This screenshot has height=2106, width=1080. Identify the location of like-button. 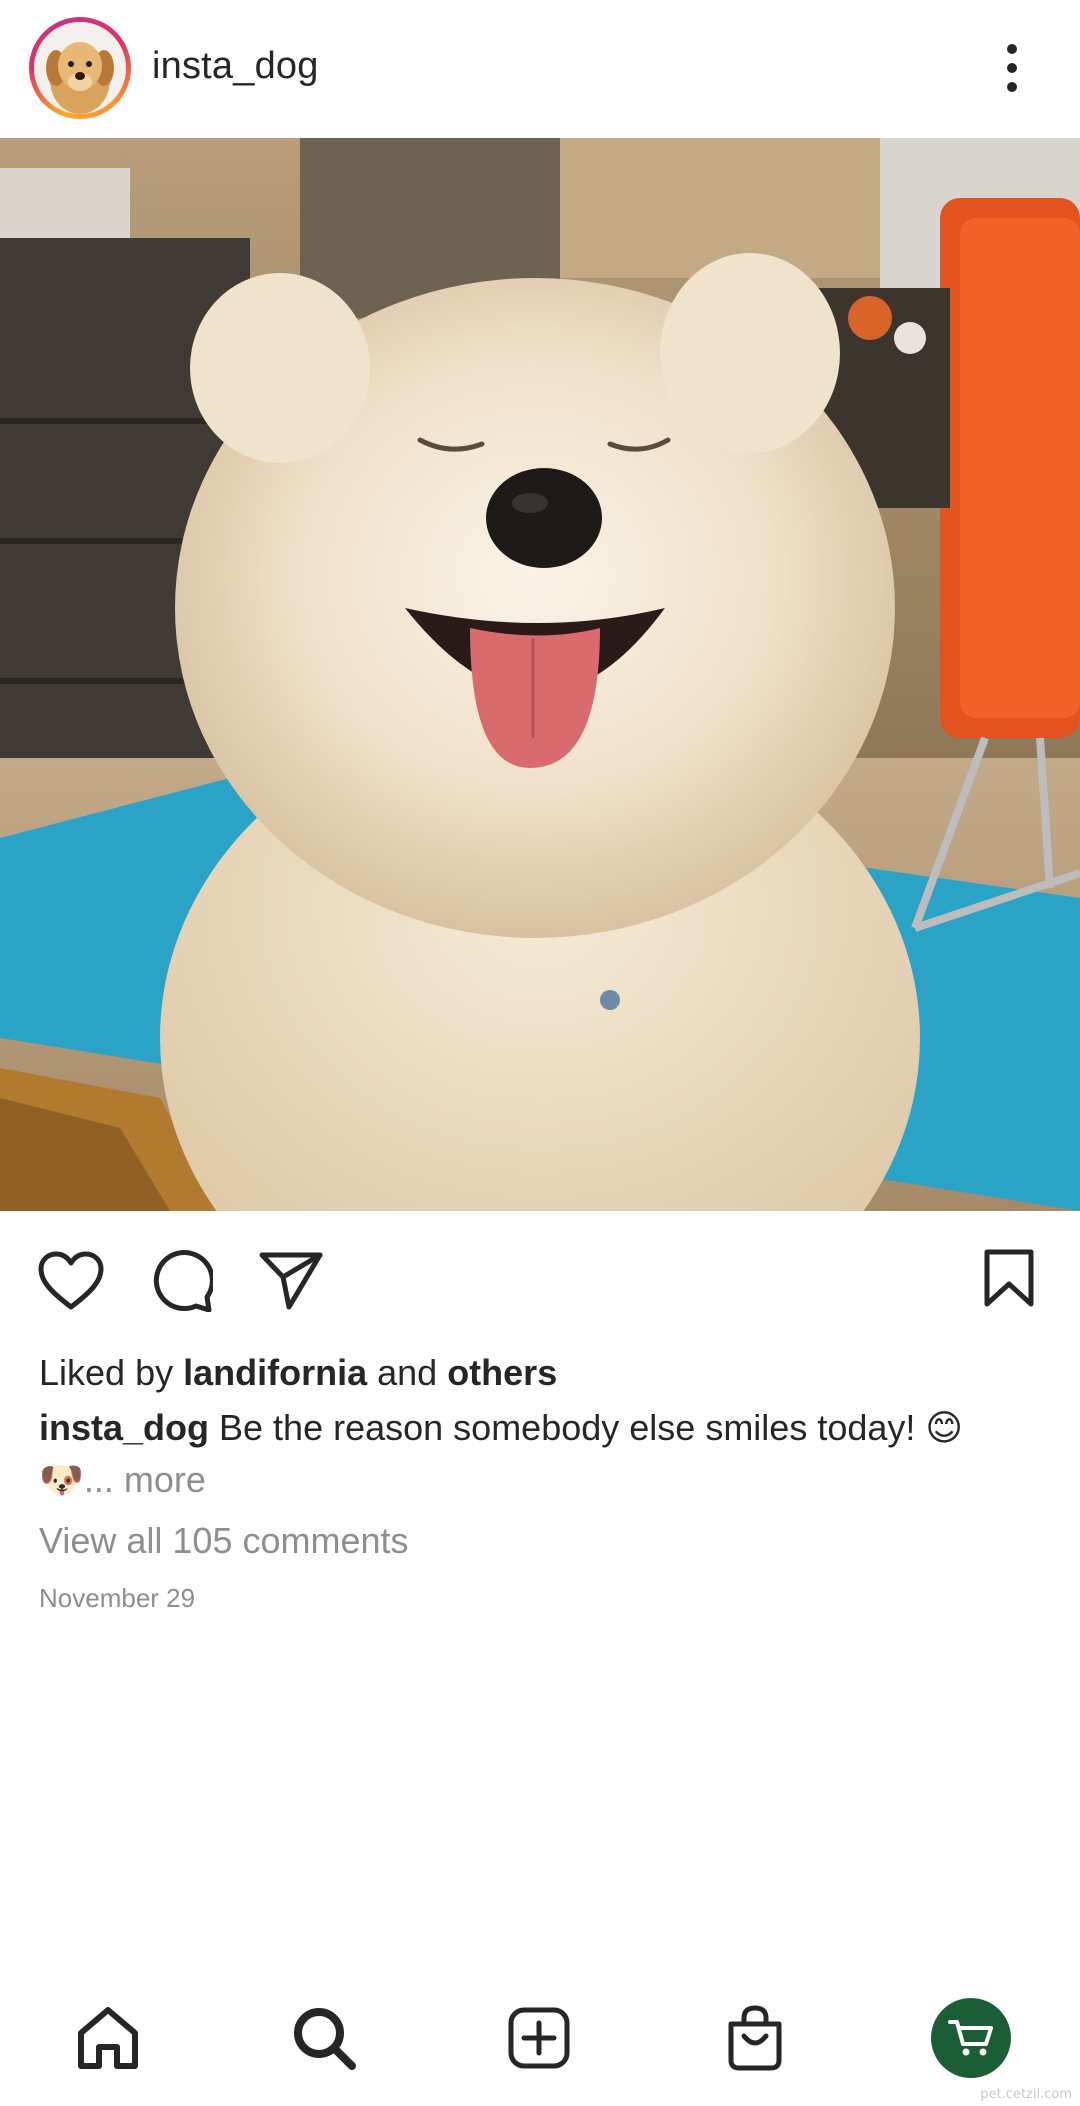
(71, 1281).